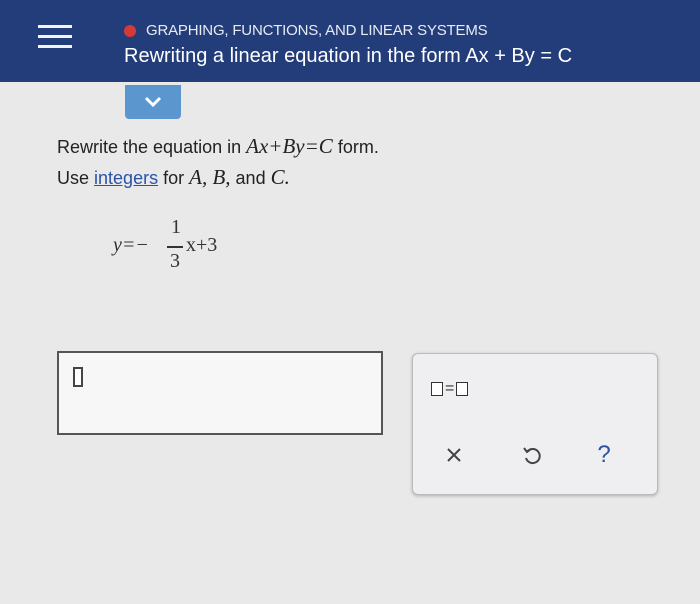  I want to click on help-button: ?, so click(604, 455).